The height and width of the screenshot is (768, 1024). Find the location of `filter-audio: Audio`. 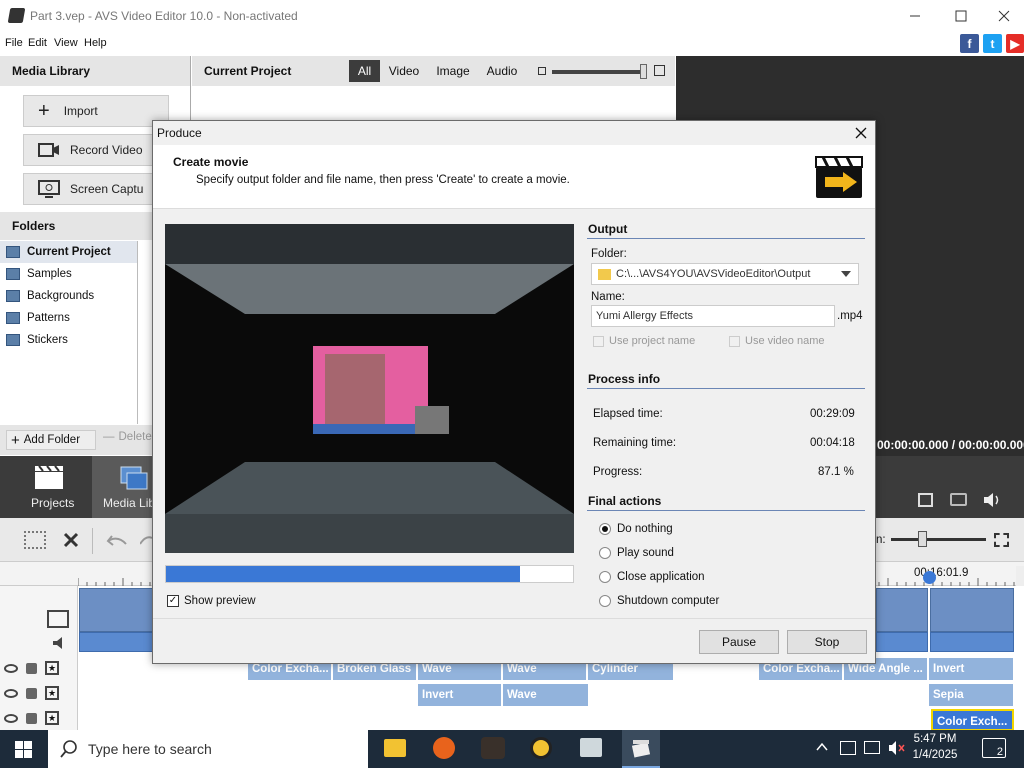

filter-audio: Audio is located at coordinates (502, 71).